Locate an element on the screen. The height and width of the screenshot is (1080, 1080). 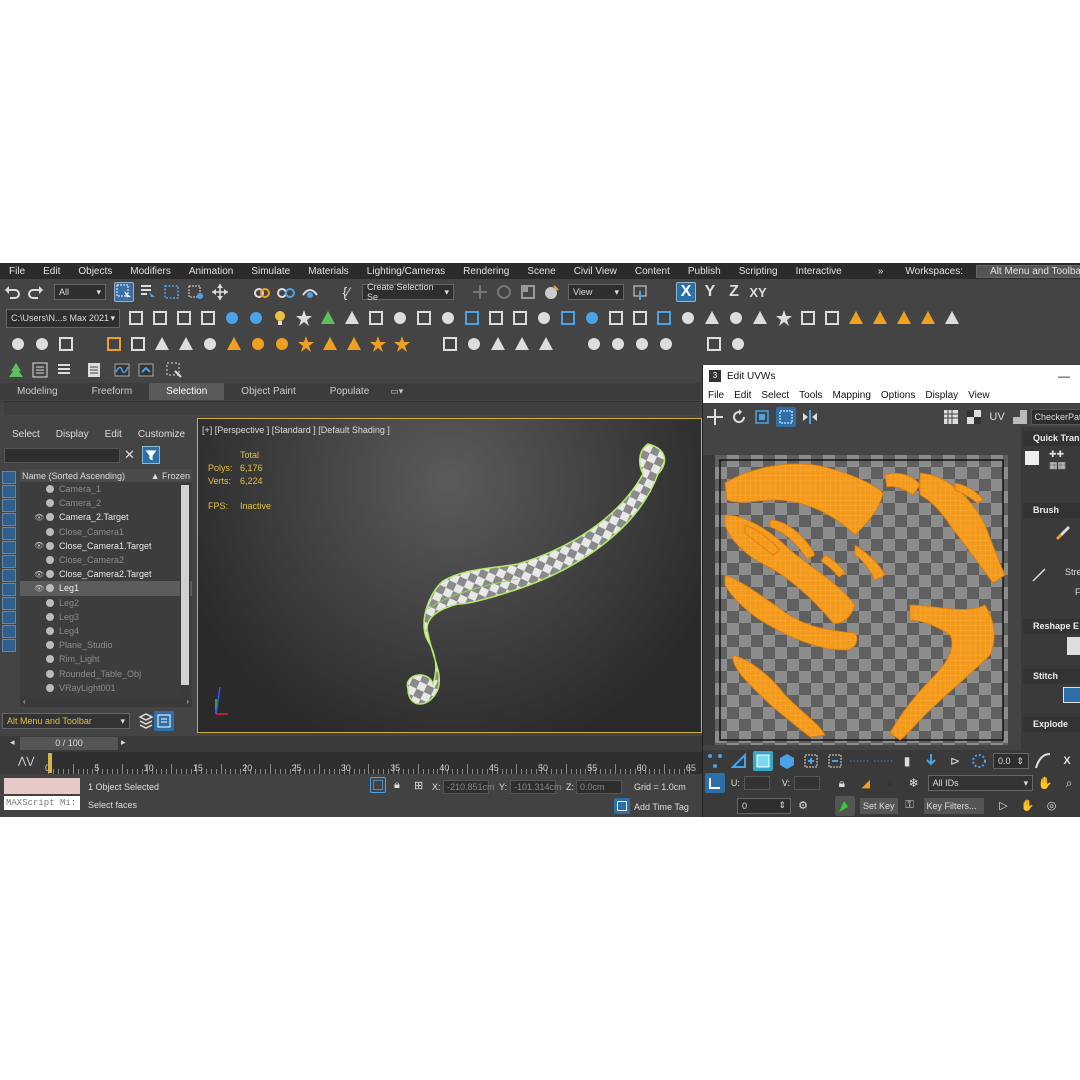
maxscript-listener-pink is located at coordinates (42, 786).